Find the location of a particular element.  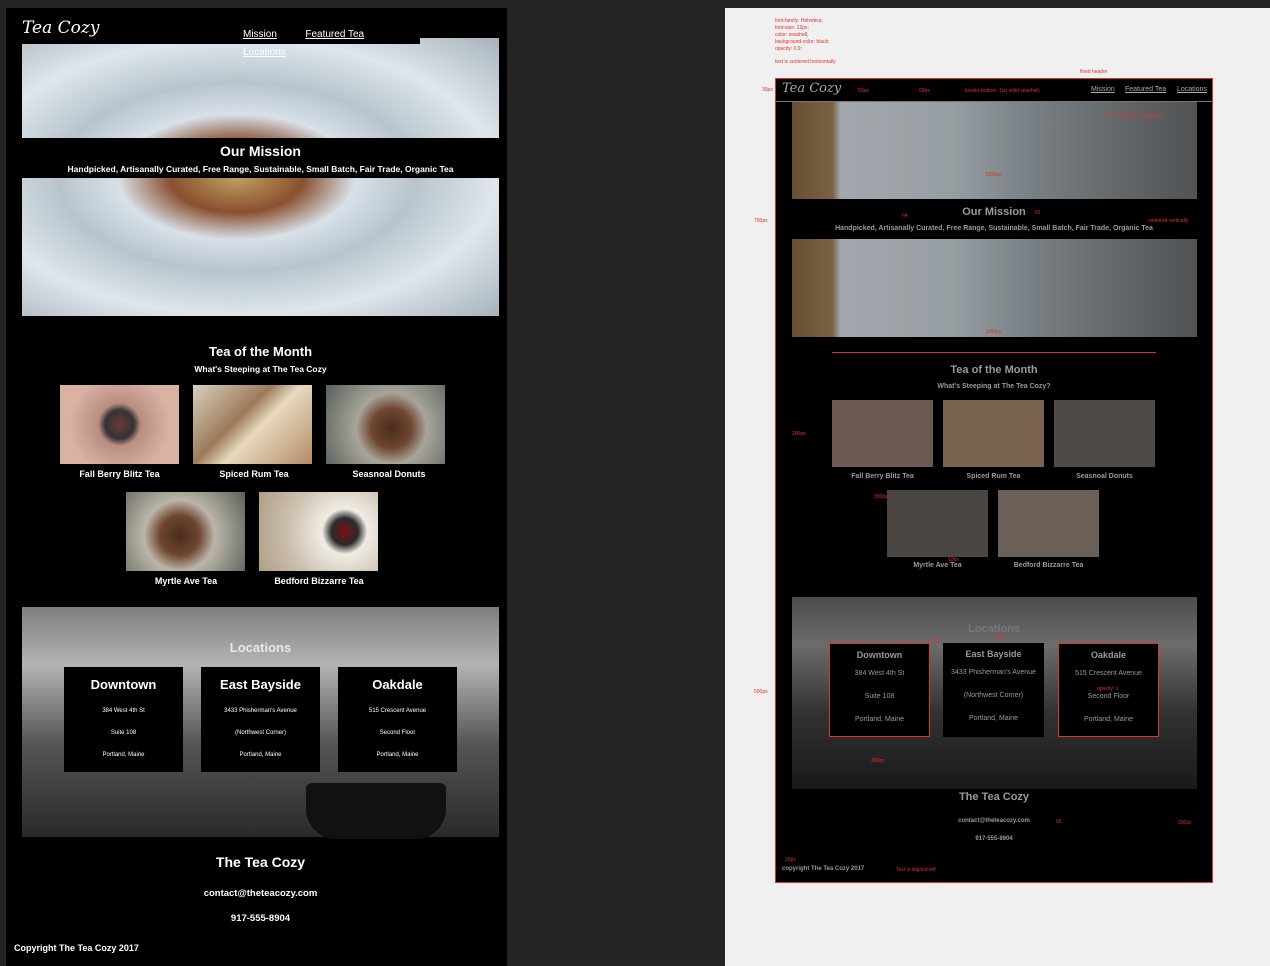

mockup-tea-label: Myrtle Ave Tea is located at coordinates (937, 565).